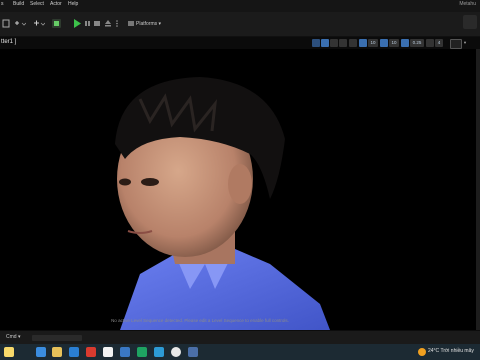 The width and height of the screenshot is (480, 360). I want to click on eject-icon, so click(108, 23).